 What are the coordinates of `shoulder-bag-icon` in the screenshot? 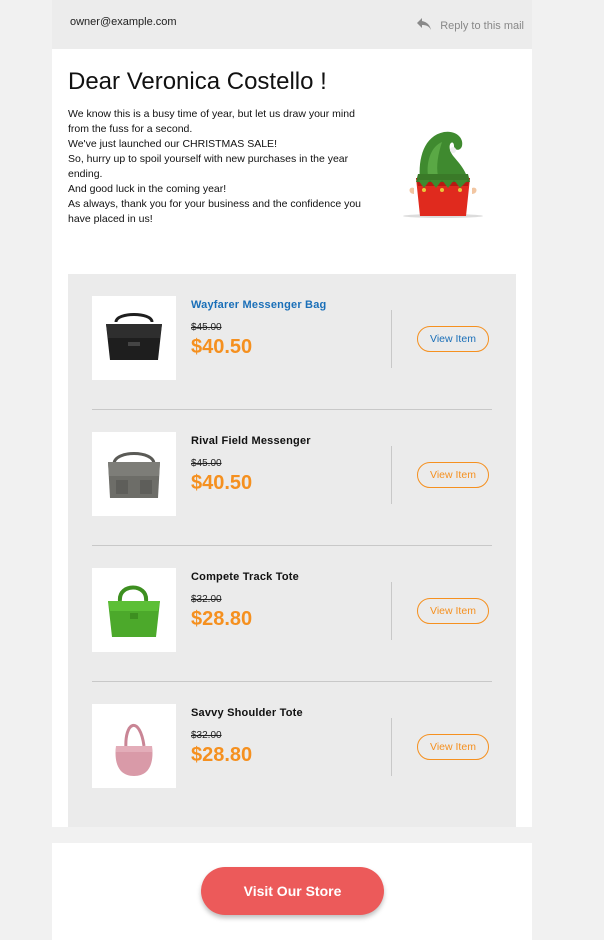 It's located at (134, 749).